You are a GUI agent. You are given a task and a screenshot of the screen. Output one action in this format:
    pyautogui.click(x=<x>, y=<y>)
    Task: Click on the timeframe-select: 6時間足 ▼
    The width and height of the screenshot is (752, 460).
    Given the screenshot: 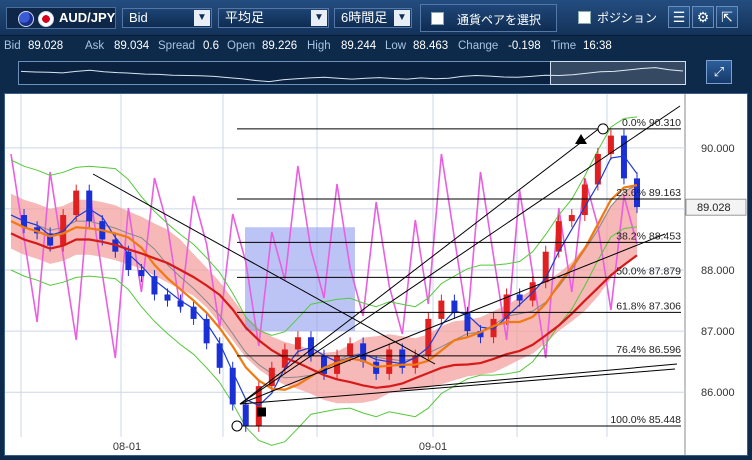 What is the action you would take?
    pyautogui.click(x=373, y=18)
    